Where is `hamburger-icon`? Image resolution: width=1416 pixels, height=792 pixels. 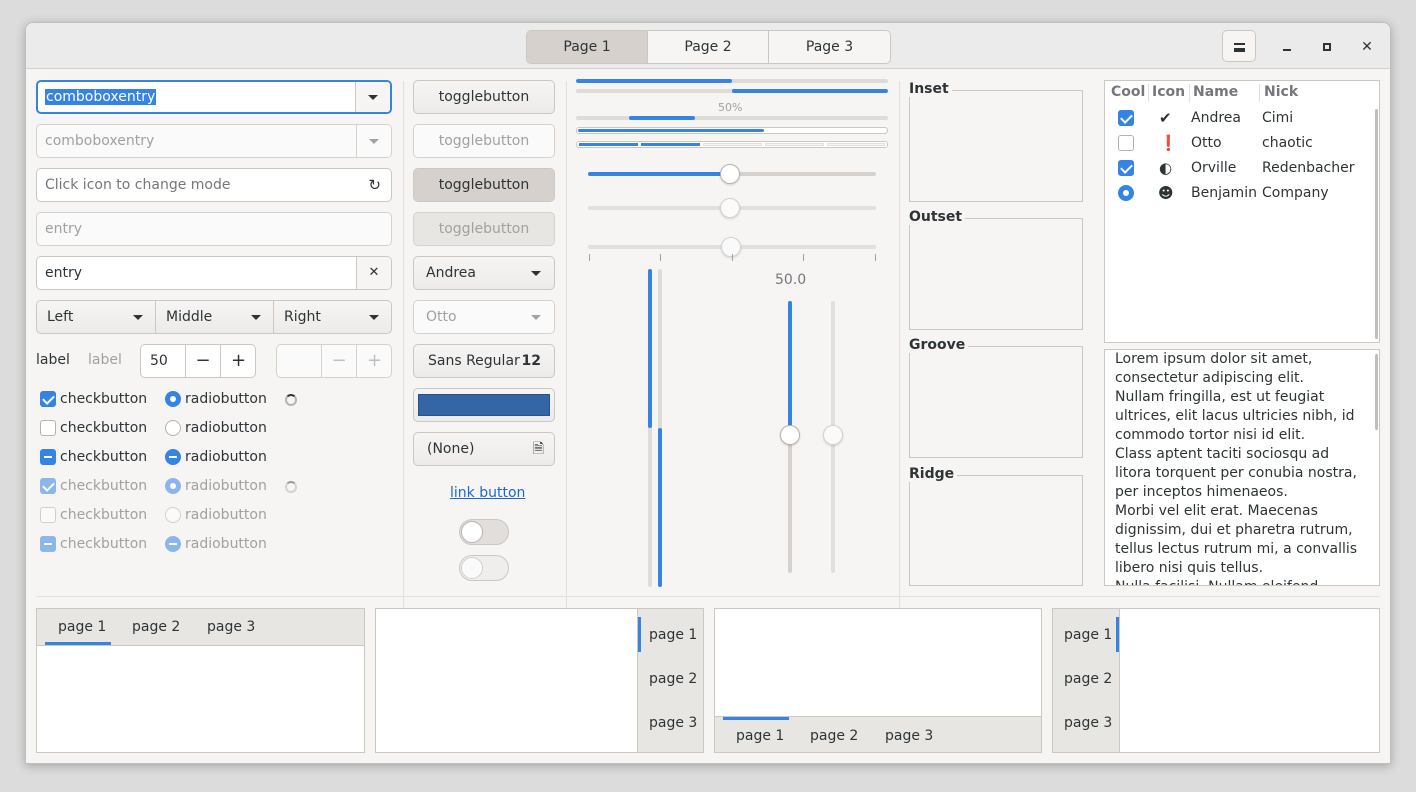
hamburger-icon is located at coordinates (1239, 47).